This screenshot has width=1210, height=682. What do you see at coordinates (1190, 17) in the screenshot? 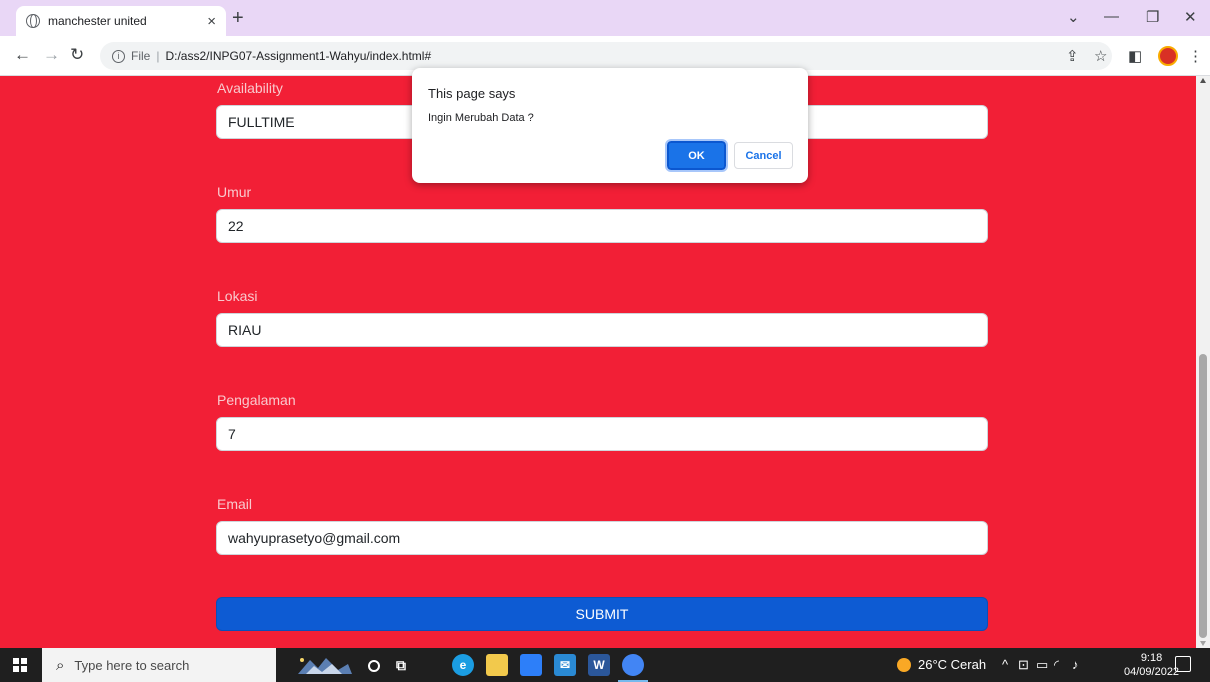
I see `close-window-button: ✕` at bounding box center [1190, 17].